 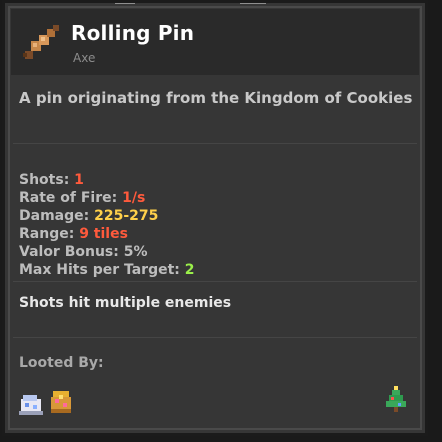 What do you see at coordinates (61, 402) in the screenshot?
I see `fruitcake-icon` at bounding box center [61, 402].